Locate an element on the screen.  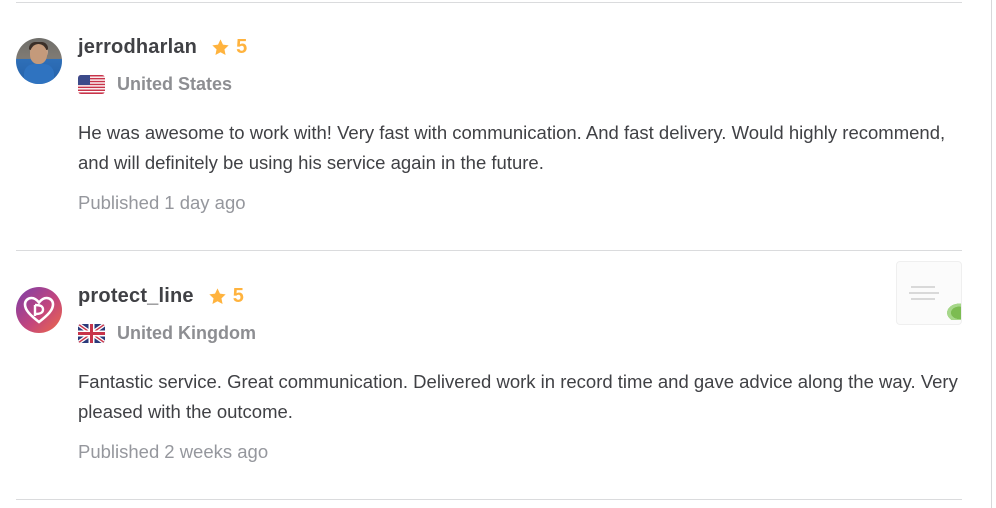
reviewer-location: United Kingdom is located at coordinates (167, 333).